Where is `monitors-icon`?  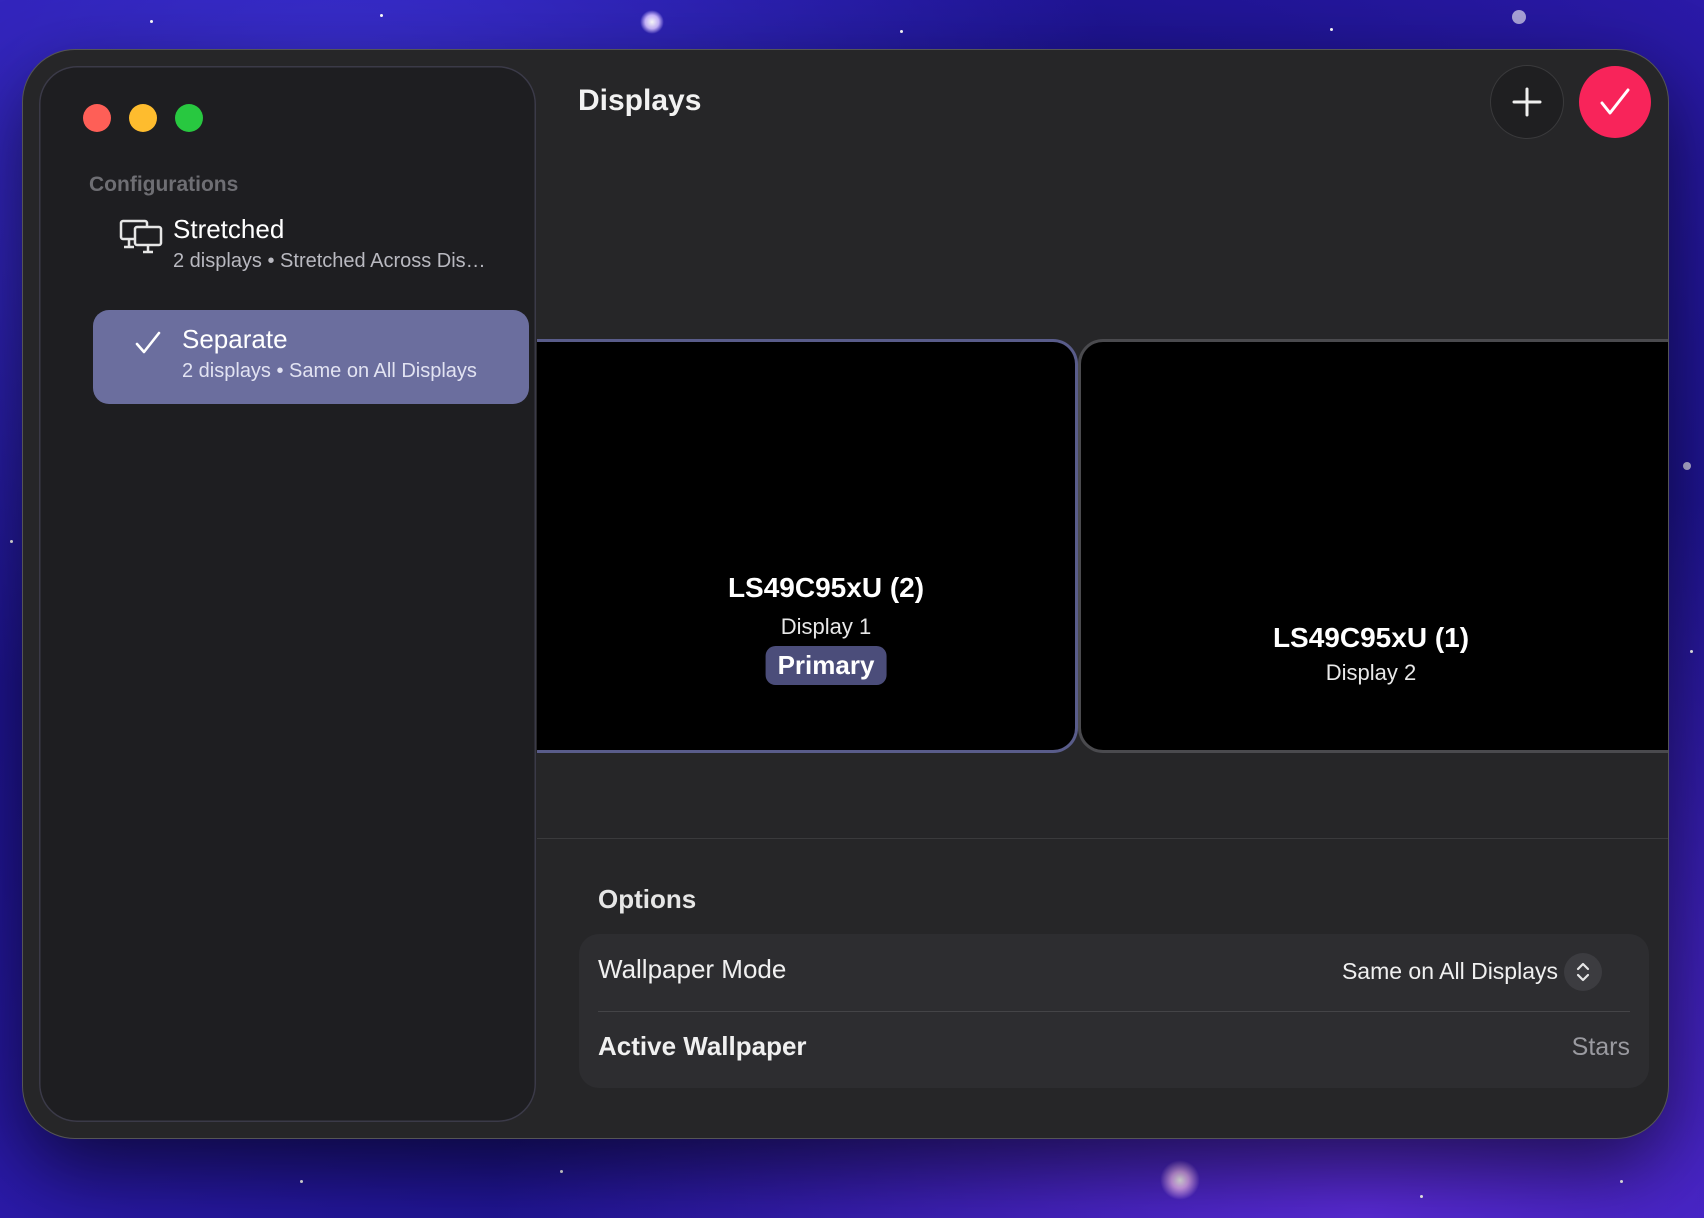
monitors-icon is located at coordinates (141, 236).